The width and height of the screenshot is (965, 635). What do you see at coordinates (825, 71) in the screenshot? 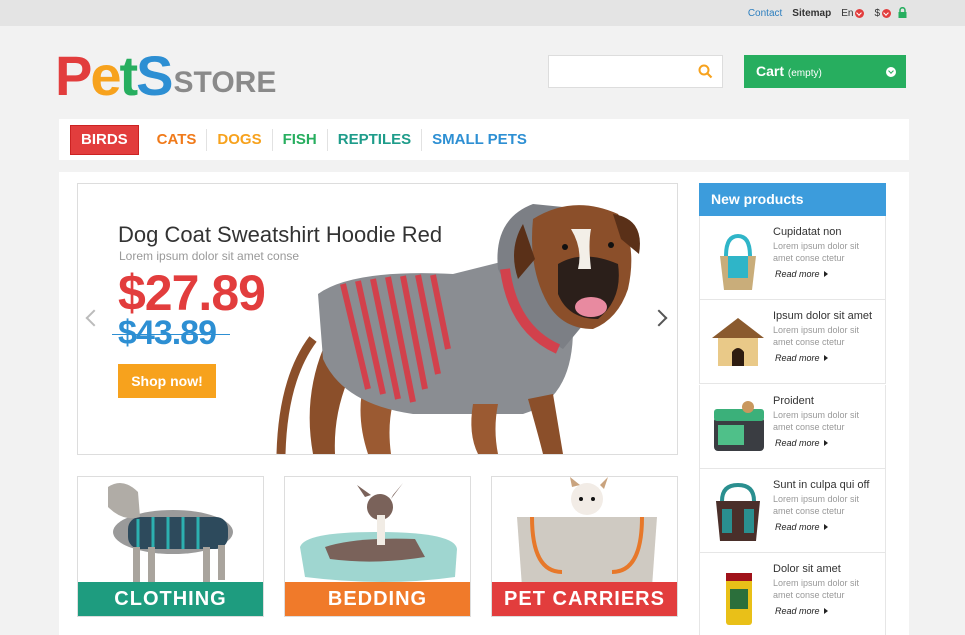
I see `cart-button: Cart (empty)` at bounding box center [825, 71].